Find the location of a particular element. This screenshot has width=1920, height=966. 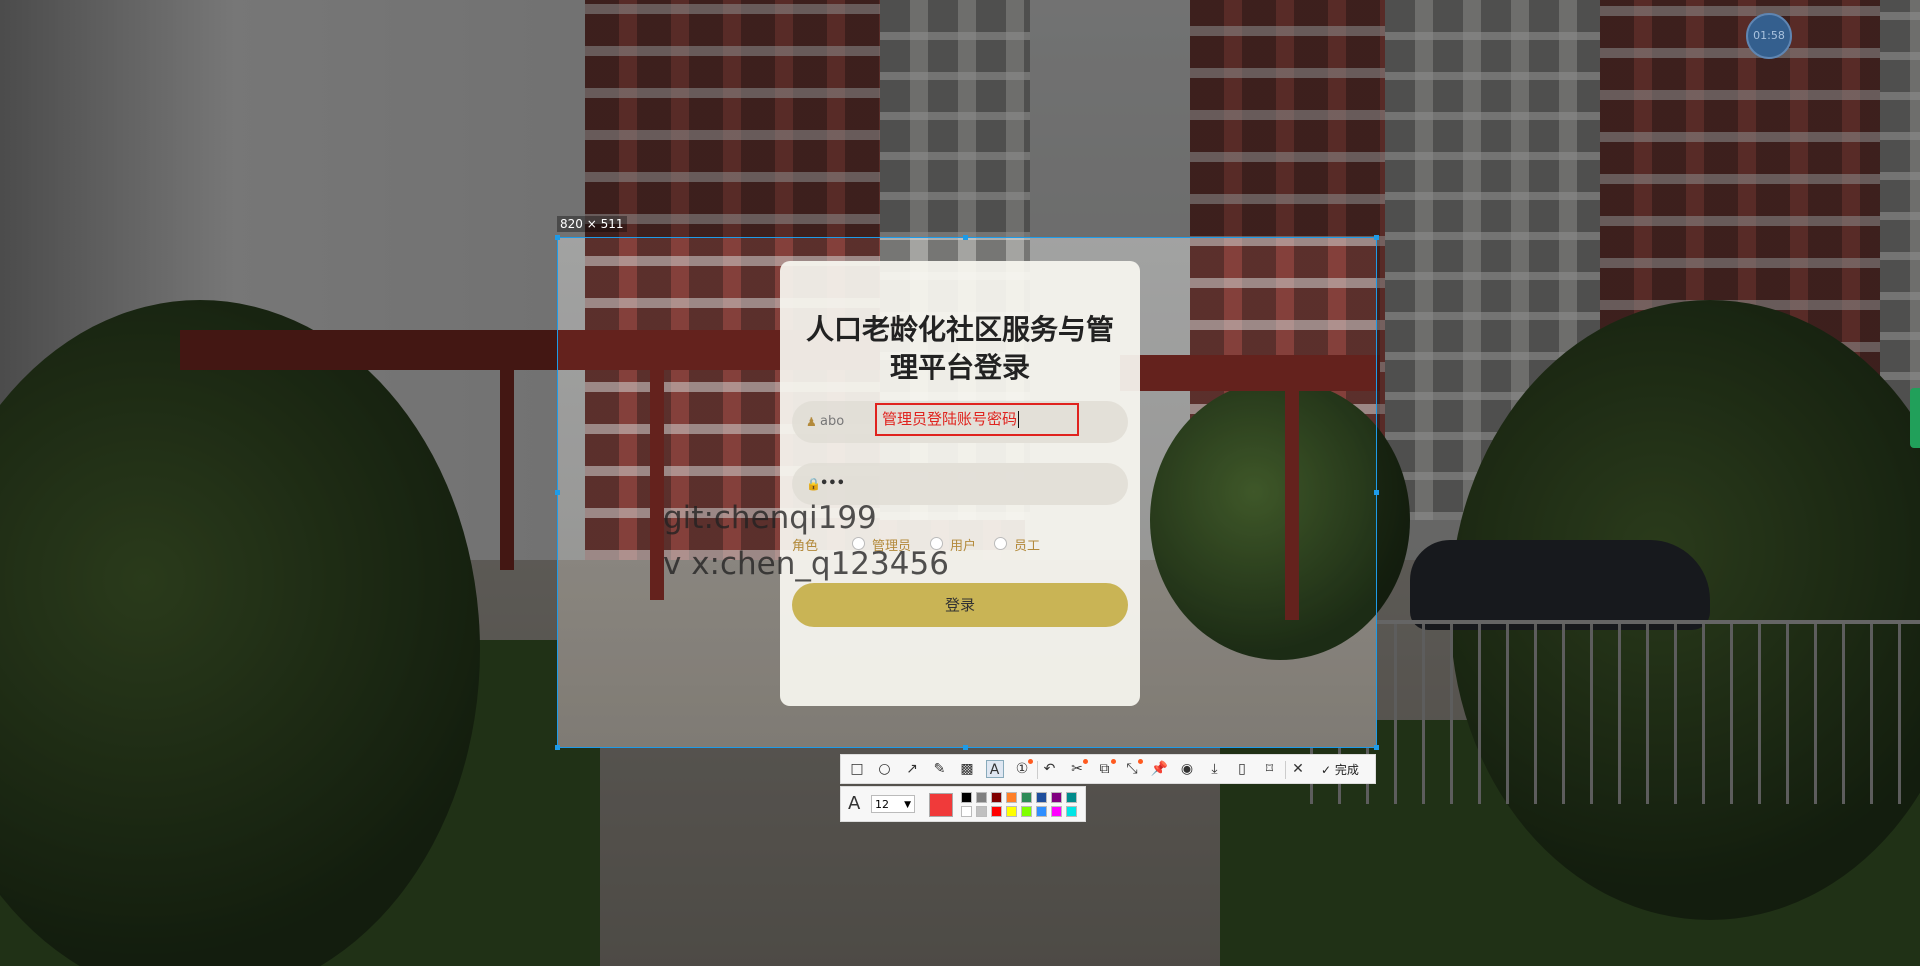

resize-handle-e is located at coordinates (1376, 492).